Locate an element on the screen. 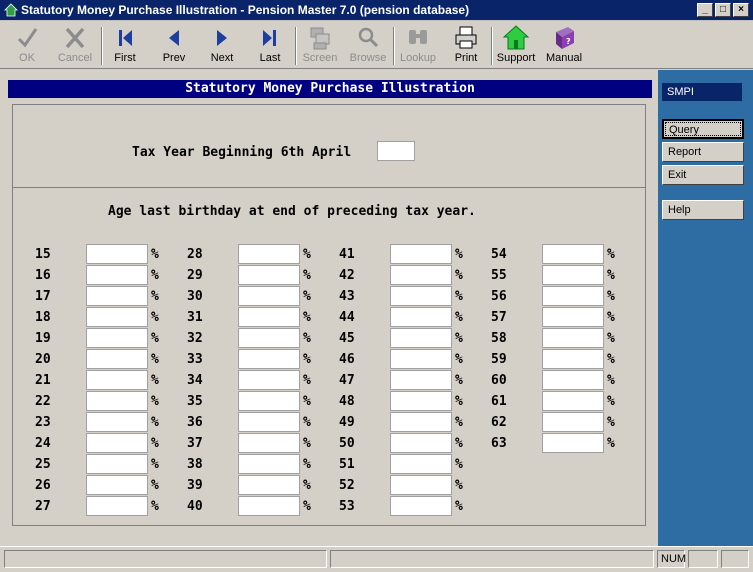  side-panel-title: SMPI is located at coordinates (702, 92).